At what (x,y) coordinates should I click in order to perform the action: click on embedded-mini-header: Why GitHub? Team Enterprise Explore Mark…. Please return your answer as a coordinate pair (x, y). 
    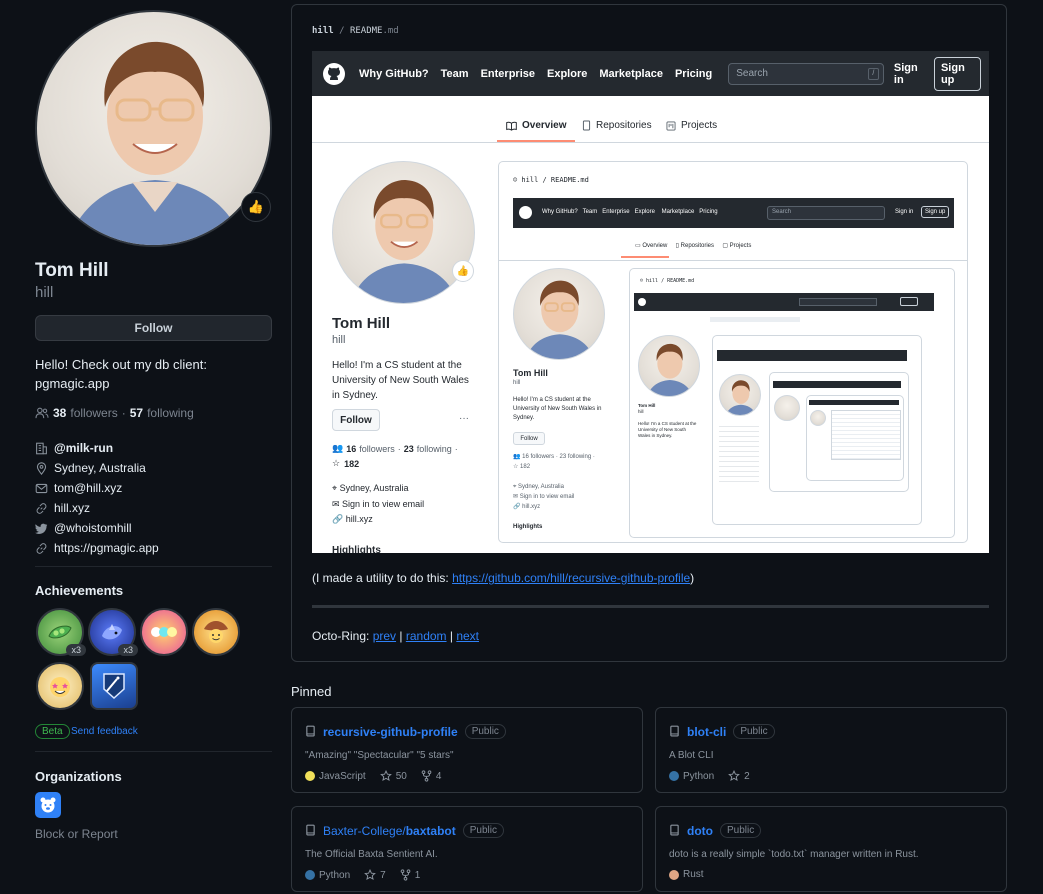
    Looking at the image, I should click on (733, 213).